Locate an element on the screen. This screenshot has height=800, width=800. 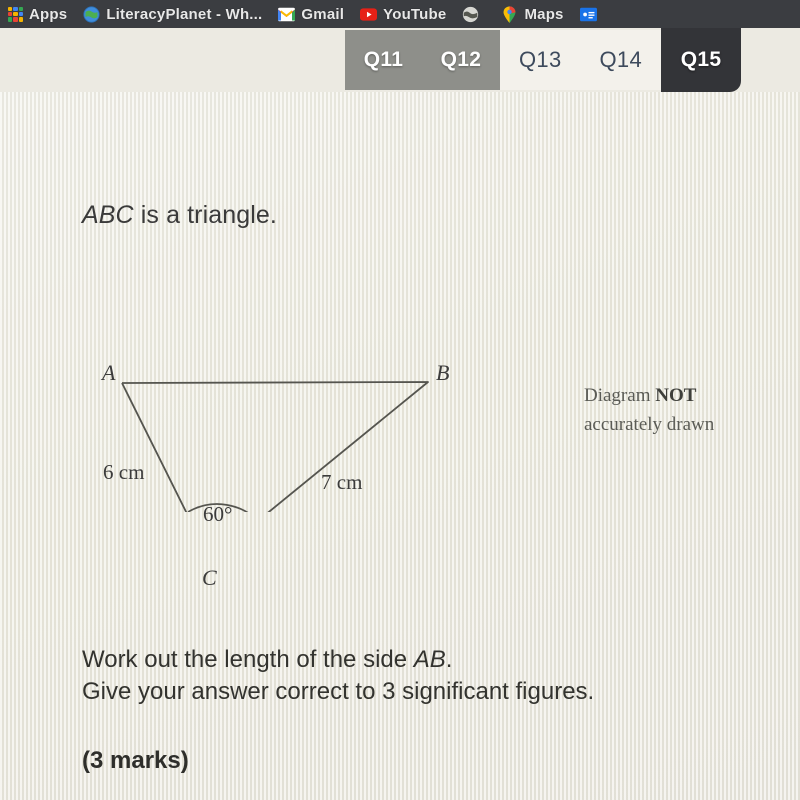
tab-q15-label: Q15 is located at coordinates (701, 59).